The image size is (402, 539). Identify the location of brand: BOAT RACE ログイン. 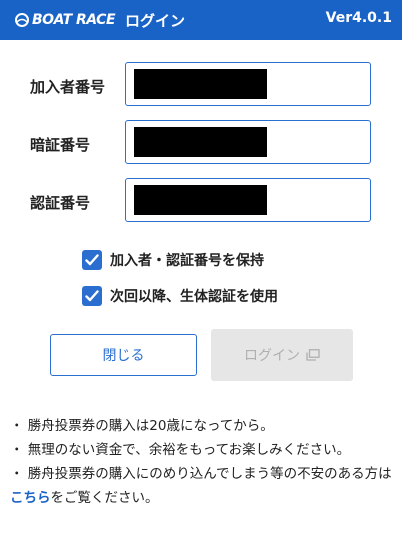
(99, 20).